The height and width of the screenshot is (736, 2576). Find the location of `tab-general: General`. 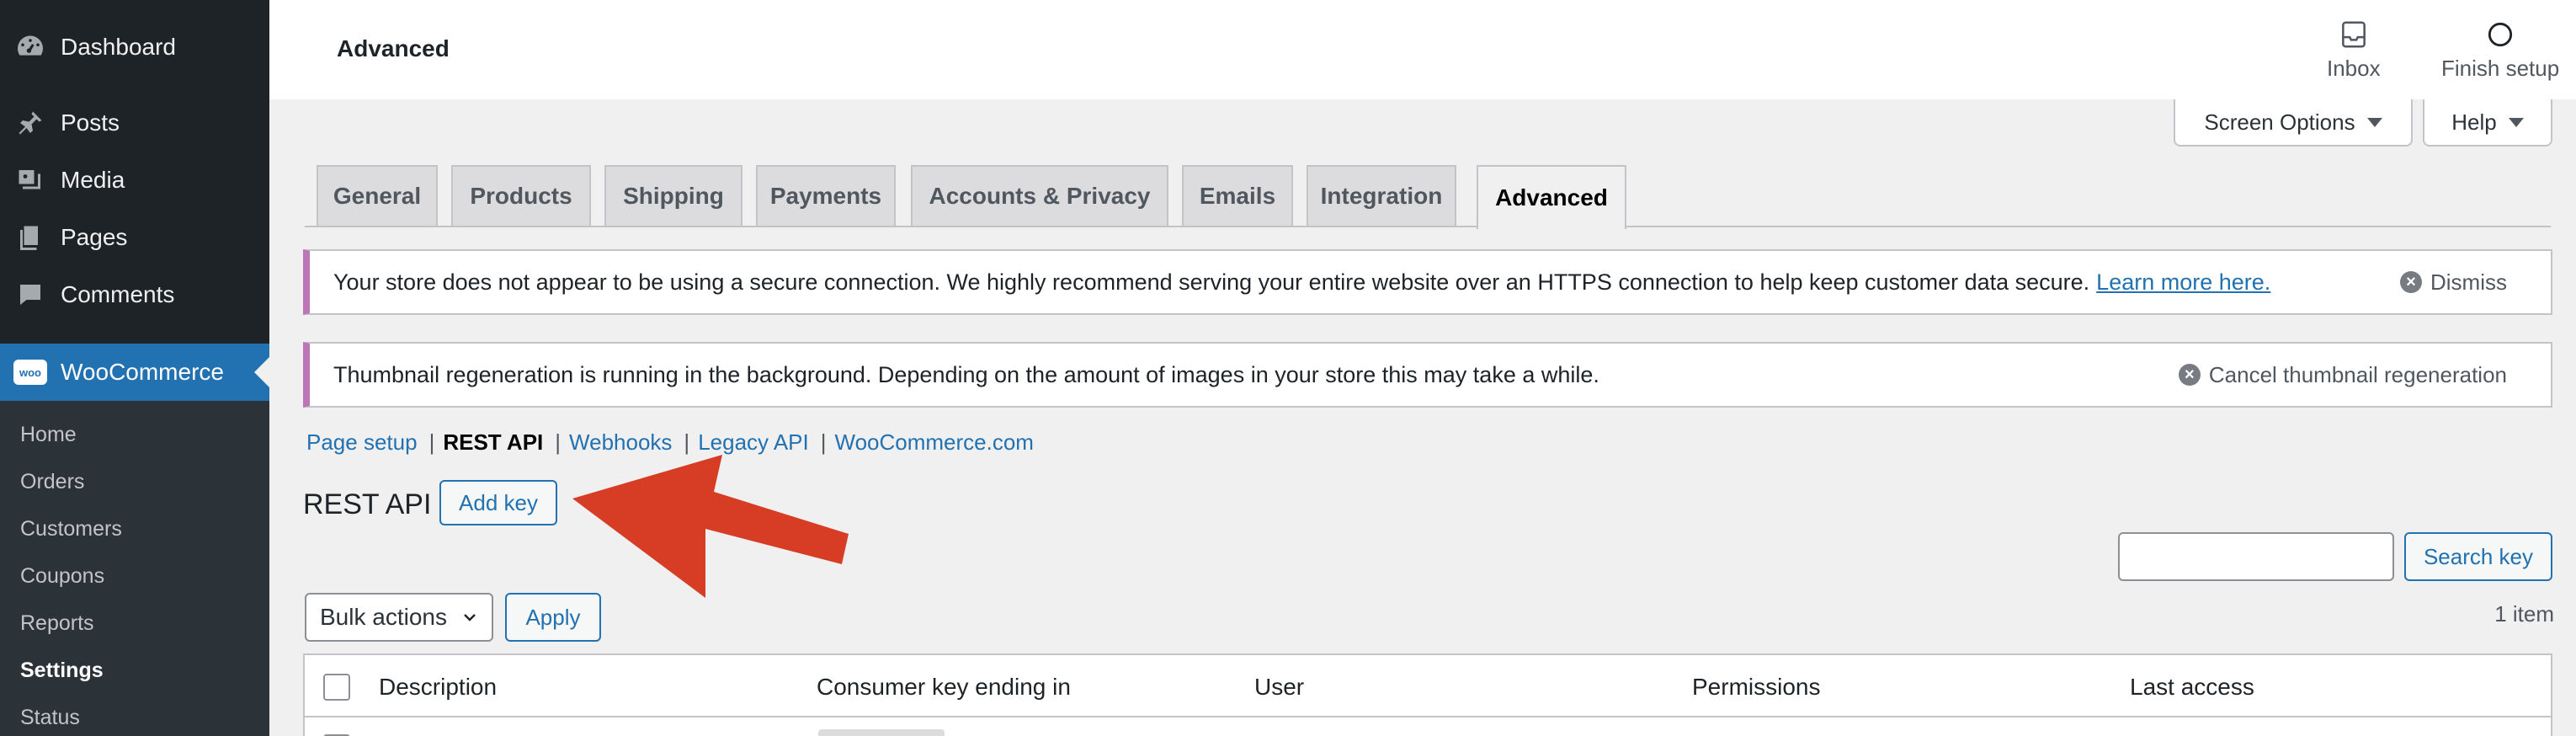

tab-general: General is located at coordinates (378, 195).